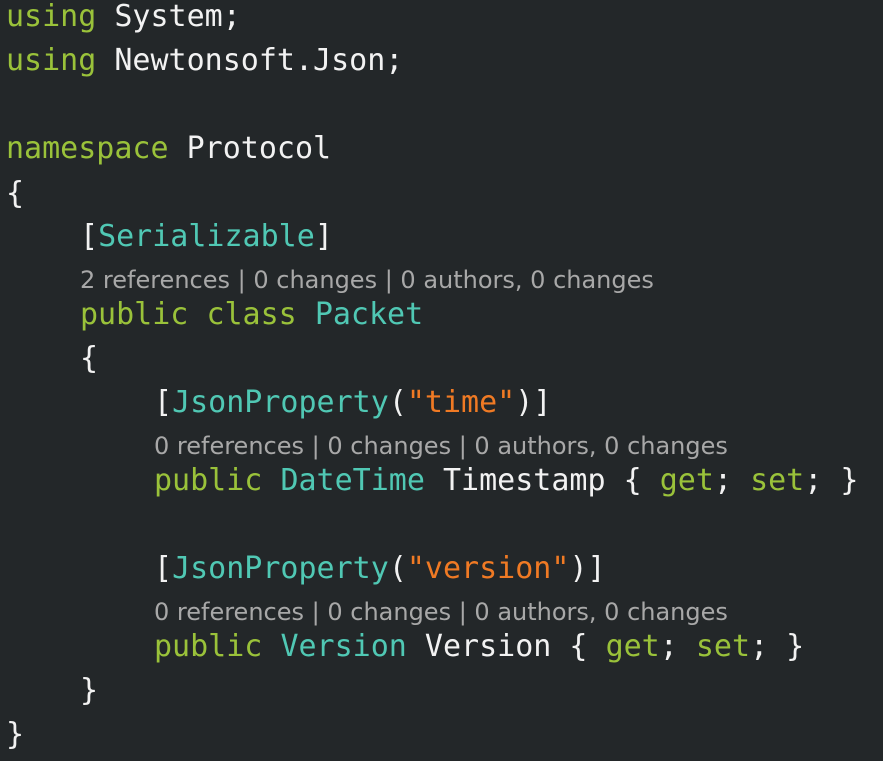 The image size is (883, 761). I want to click on keyword-class: class, so click(251, 314).